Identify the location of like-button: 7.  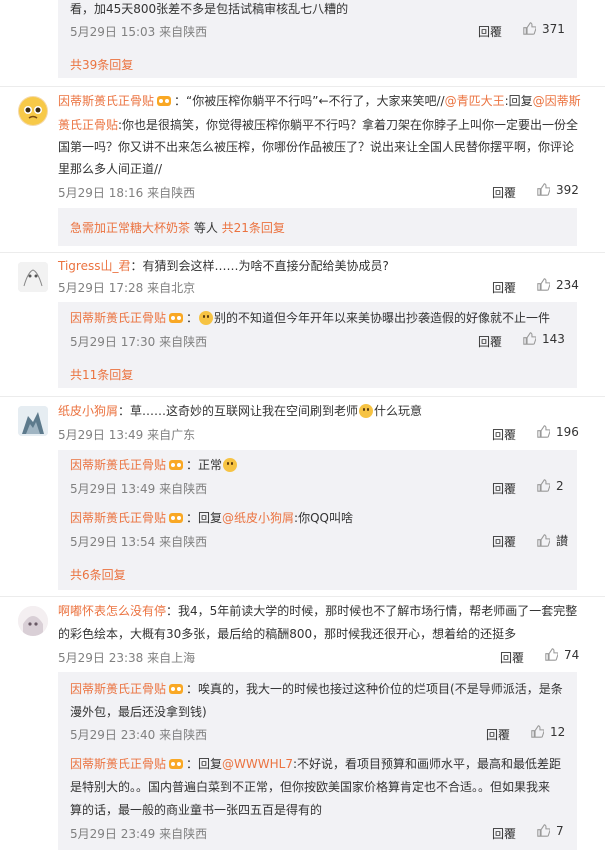
(550, 831).